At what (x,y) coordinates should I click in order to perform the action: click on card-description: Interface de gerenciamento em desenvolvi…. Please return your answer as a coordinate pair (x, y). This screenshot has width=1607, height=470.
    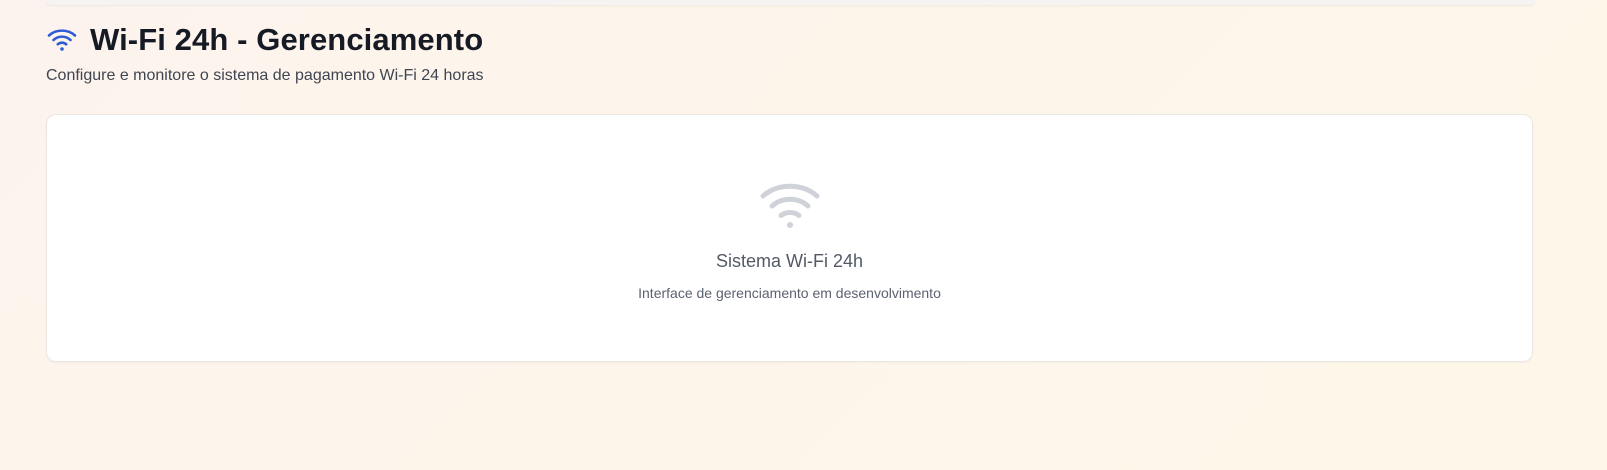
    Looking at the image, I should click on (789, 293).